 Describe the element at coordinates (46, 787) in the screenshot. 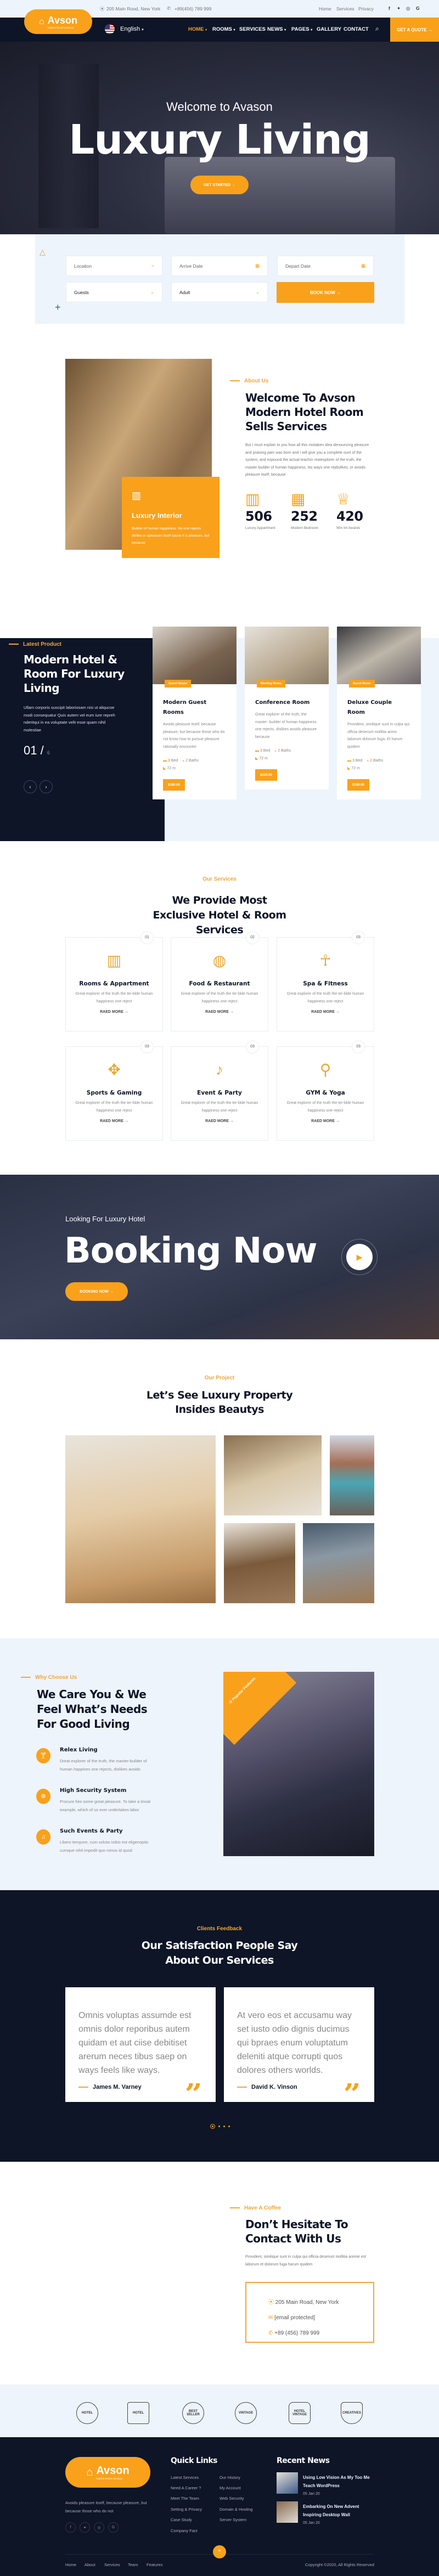

I see `next-slide-button: ›` at that location.